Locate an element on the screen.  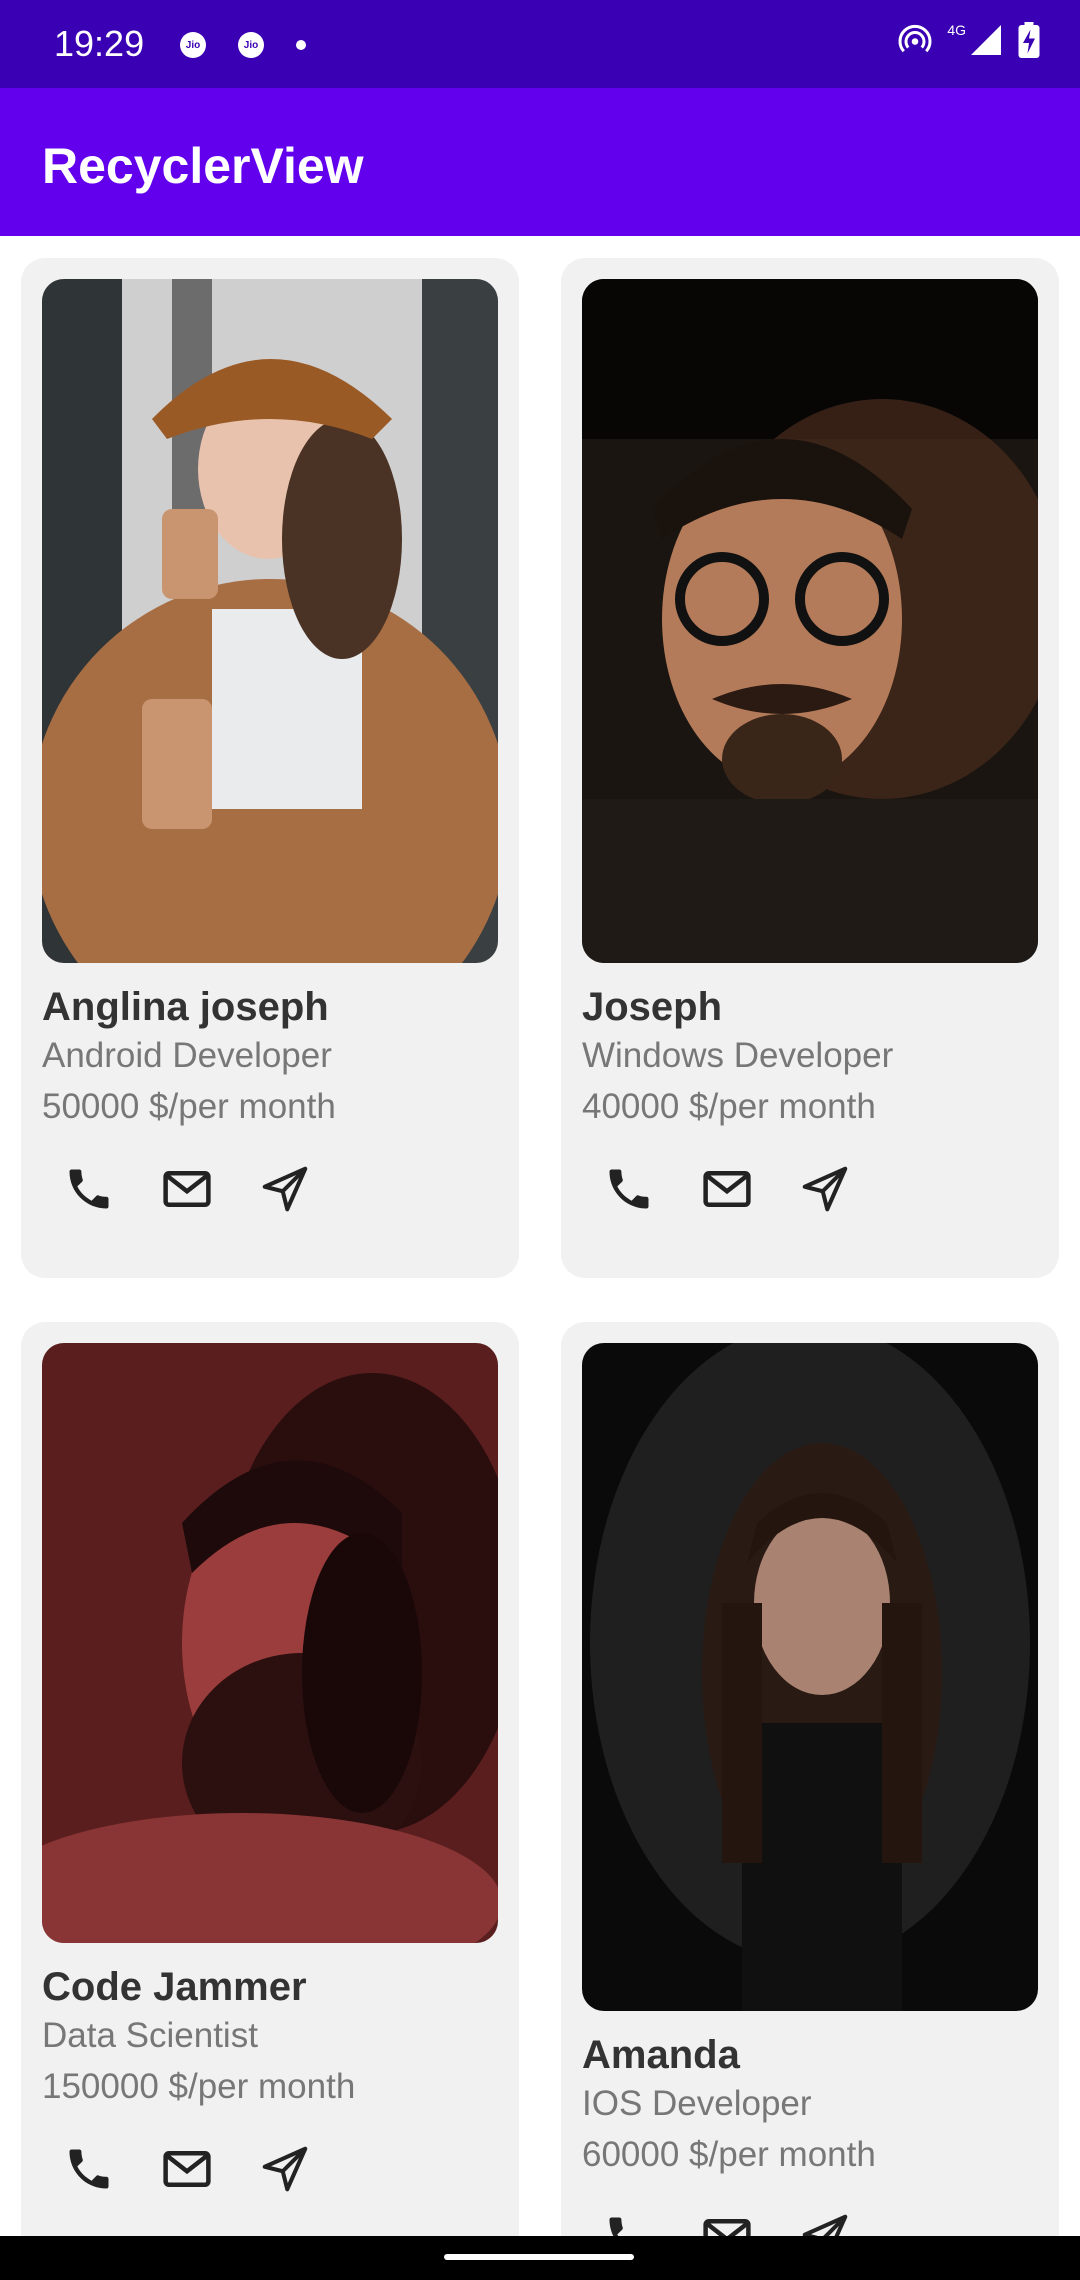
employee-salary: 50000 $/per month is located at coordinates (189, 1106).